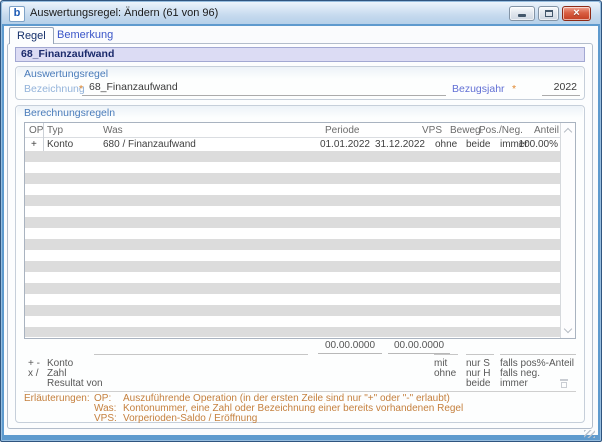 The image size is (602, 442). What do you see at coordinates (66, 74) in the screenshot?
I see `auswertungsregel-group-title: Auswertungsregel` at bounding box center [66, 74].